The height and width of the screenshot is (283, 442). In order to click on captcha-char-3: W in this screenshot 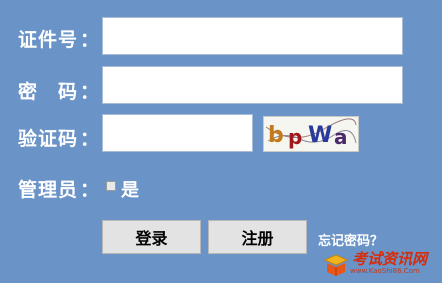, I will do `click(320, 135)`.